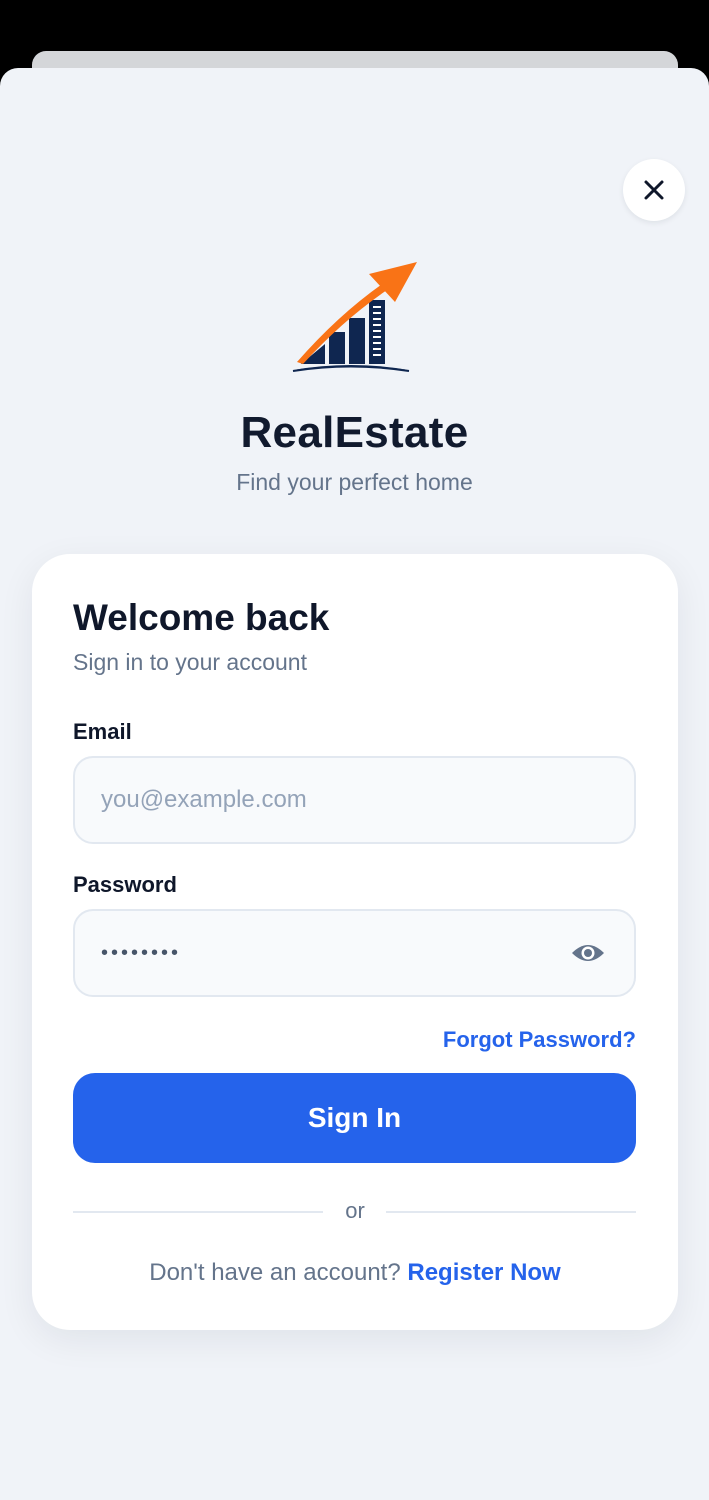 This screenshot has height=1500, width=709. Describe the element at coordinates (102, 731) in the screenshot. I see `email-label: Email` at that location.